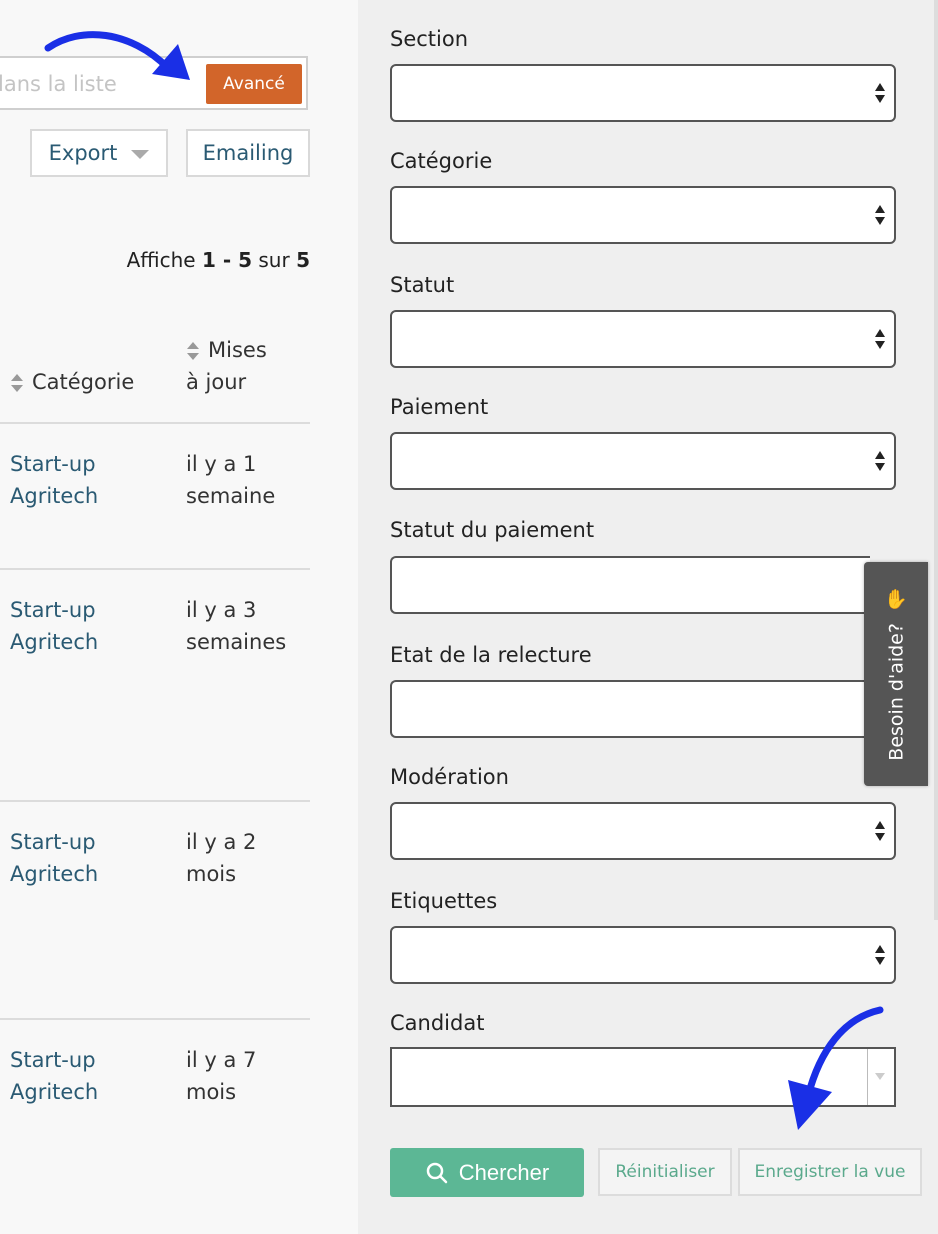  I want to click on emailing-label: Emailing, so click(248, 153).